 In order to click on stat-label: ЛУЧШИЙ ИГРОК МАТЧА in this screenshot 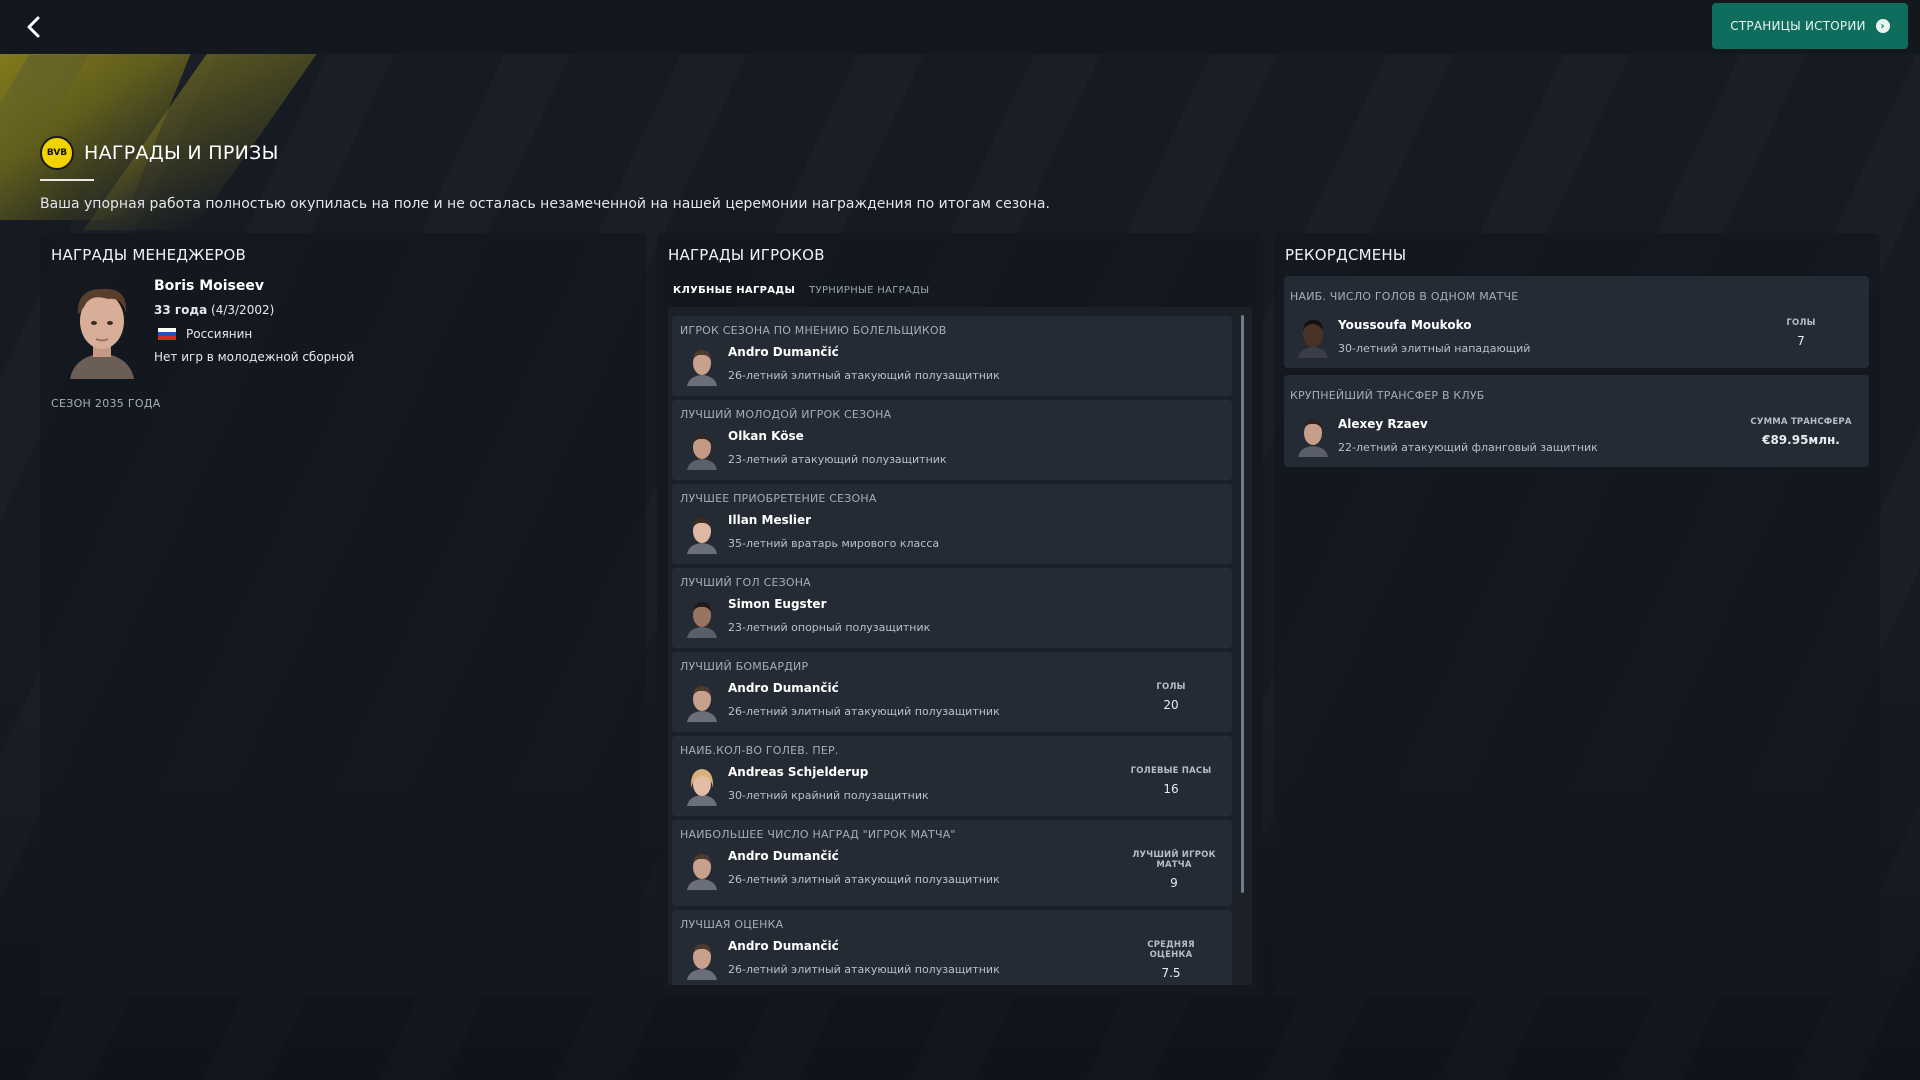, I will do `click(1174, 860)`.